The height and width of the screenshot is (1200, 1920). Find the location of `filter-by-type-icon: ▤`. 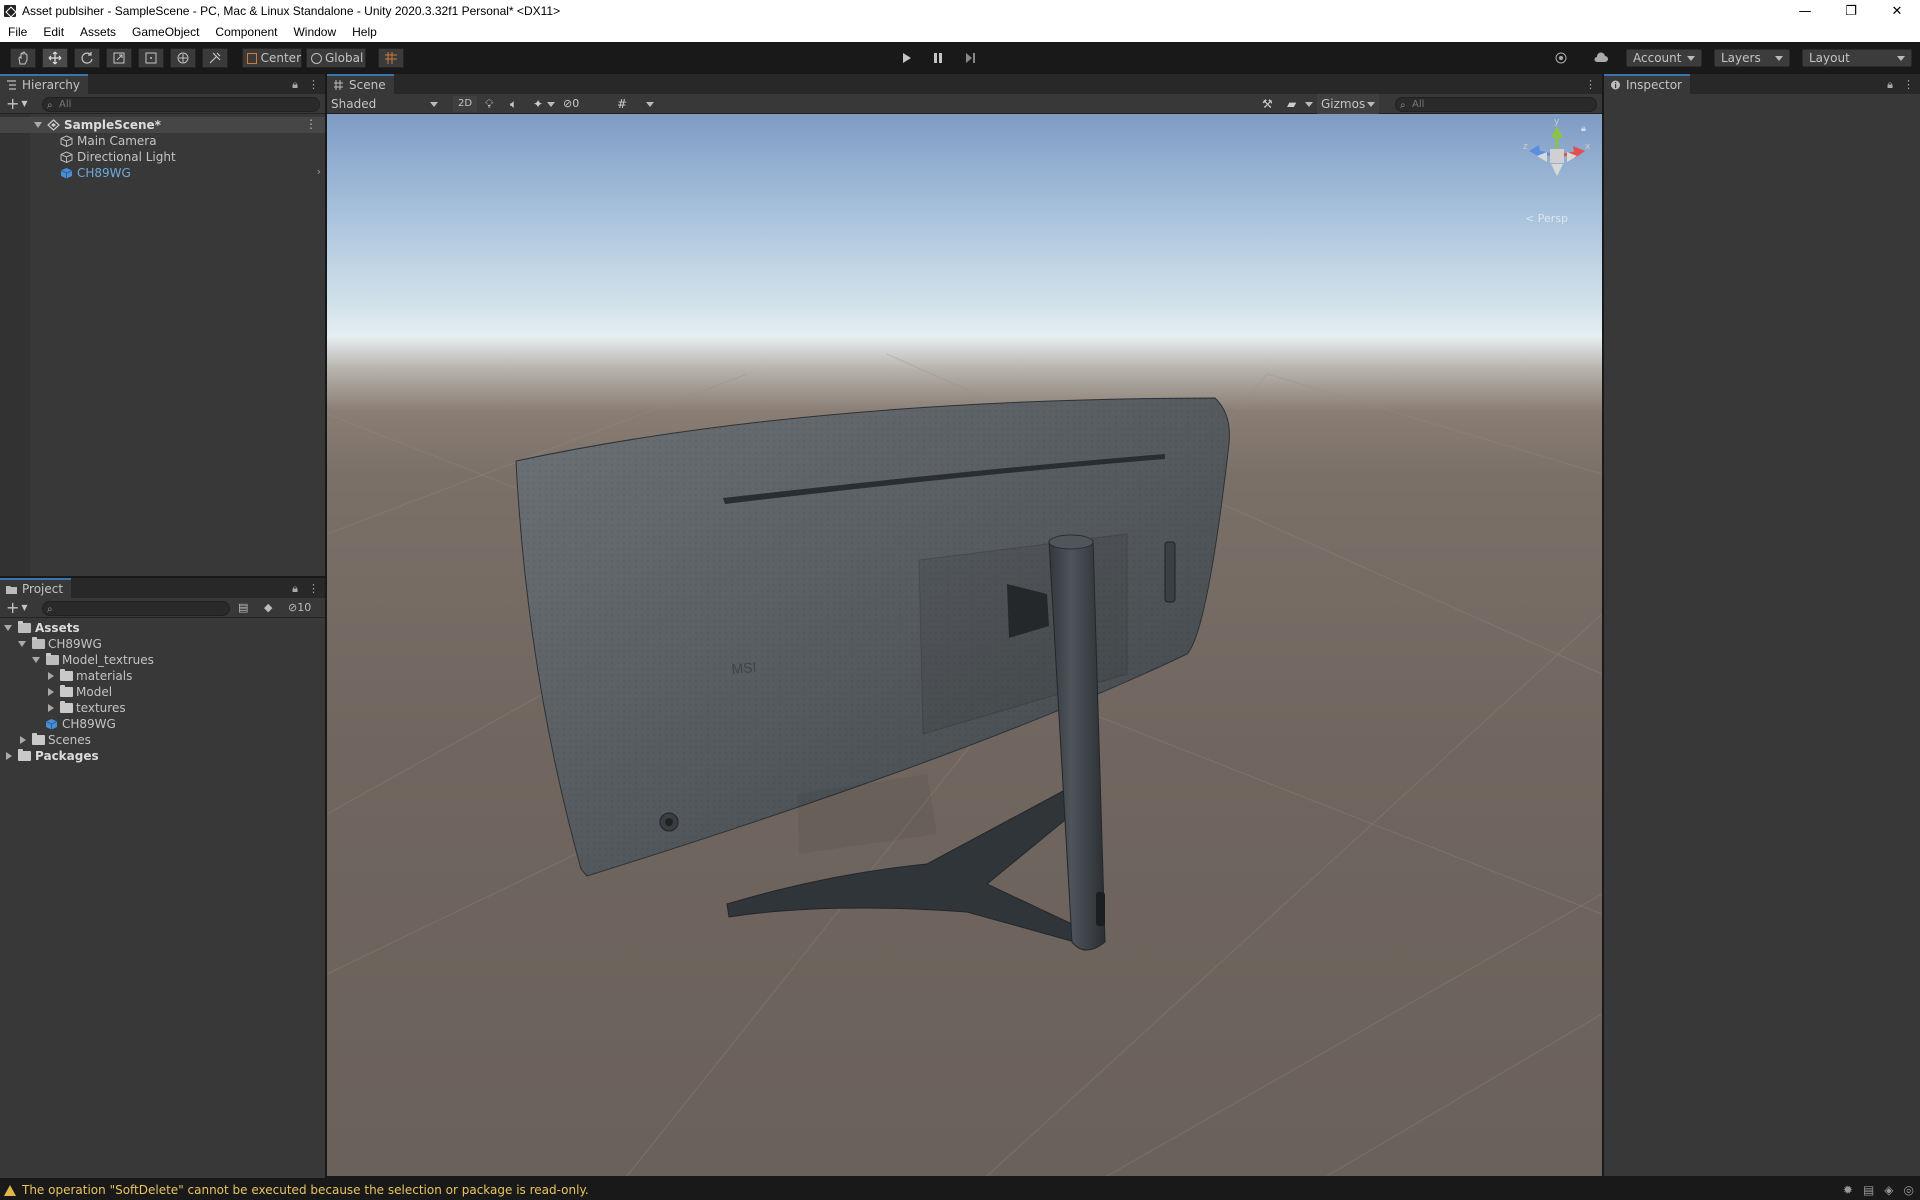

filter-by-type-icon: ▤ is located at coordinates (243, 607).